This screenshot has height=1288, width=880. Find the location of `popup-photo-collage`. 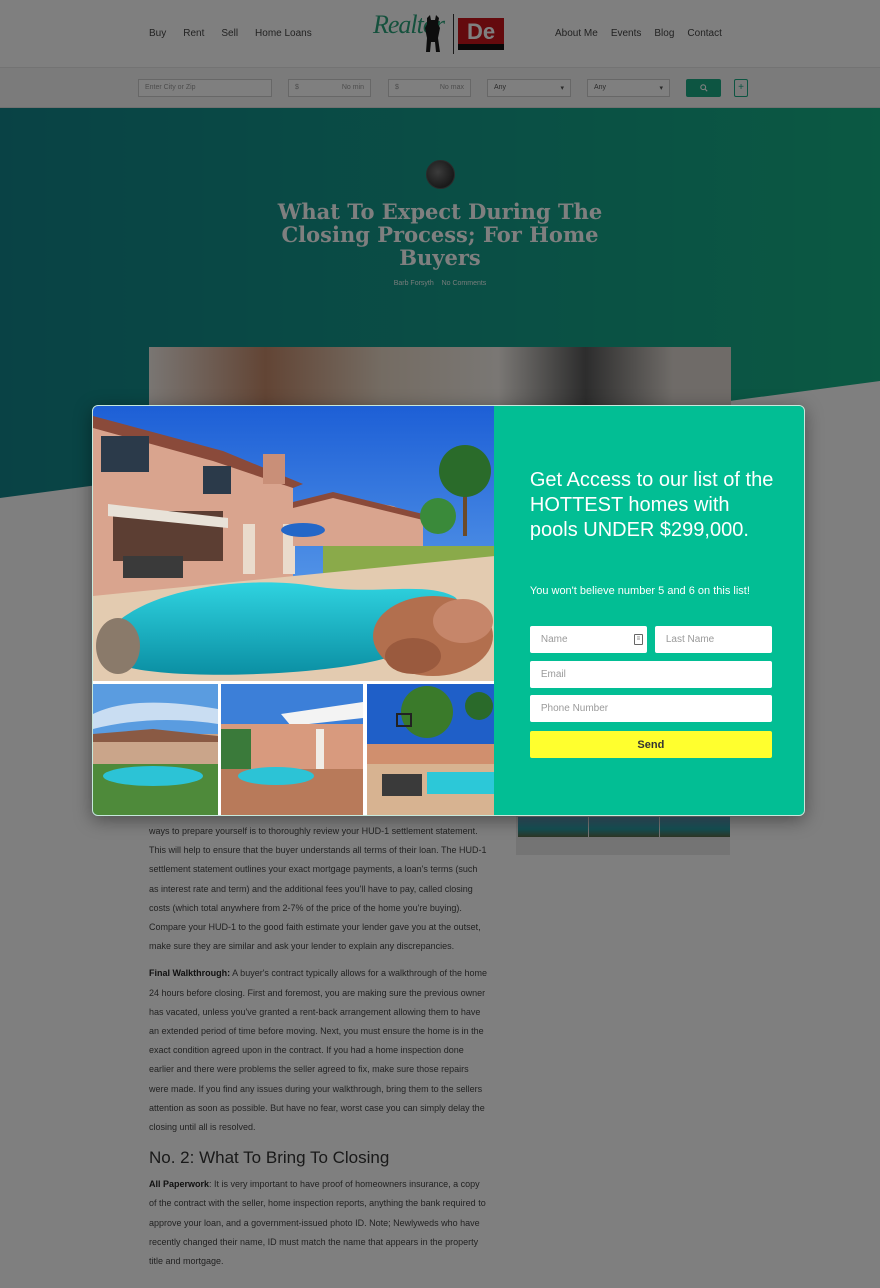

popup-photo-collage is located at coordinates (294, 611).